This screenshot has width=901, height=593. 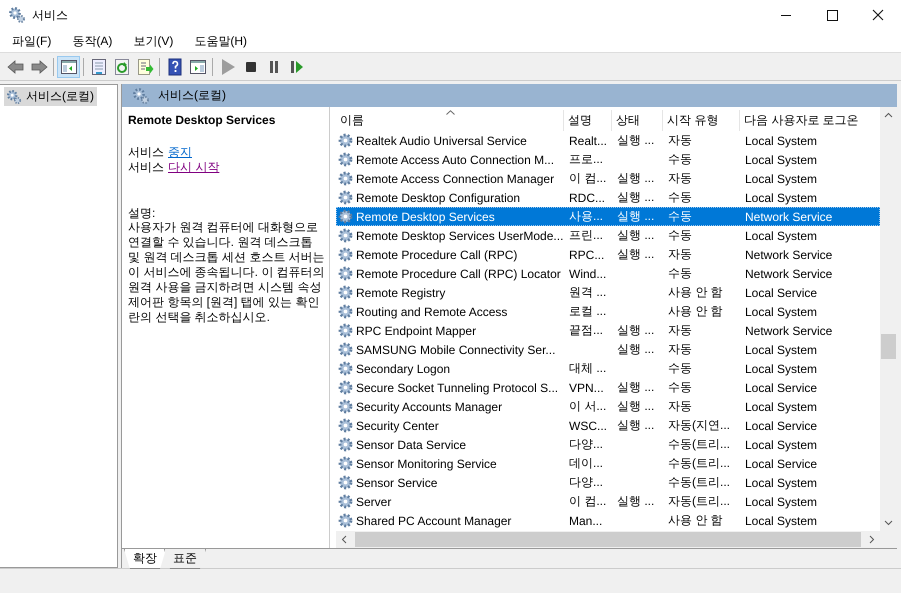 I want to click on tree-tool, so click(x=68, y=67).